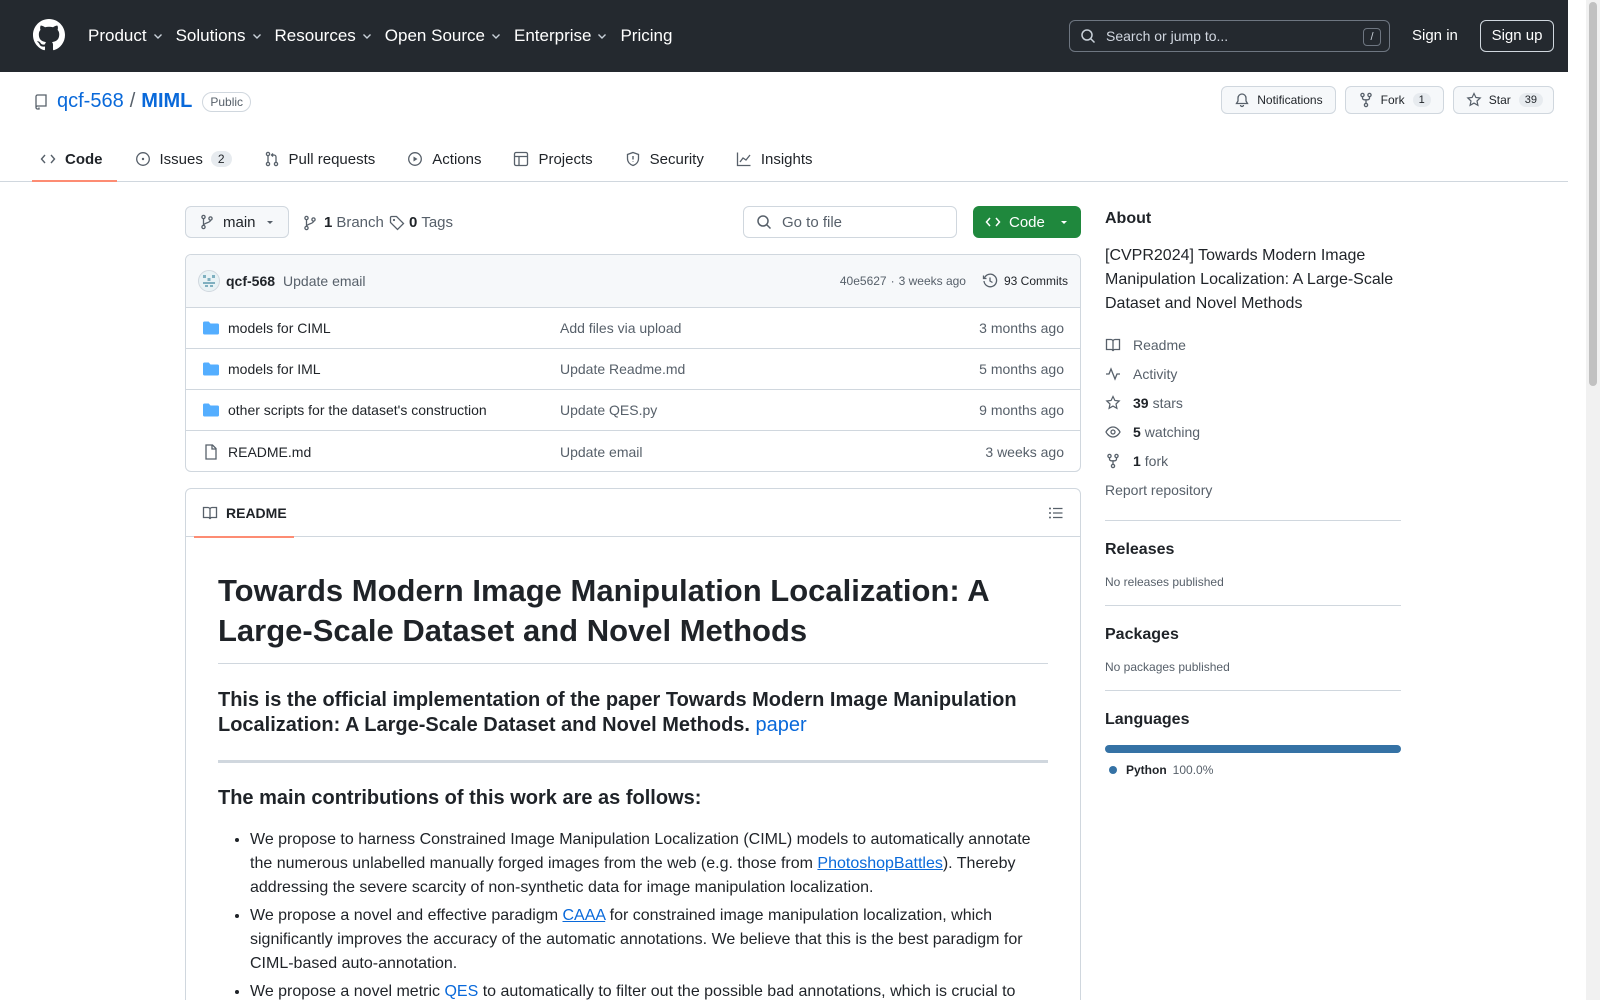  I want to click on repo-title: qcf-568 / MIML Public, so click(142, 101).